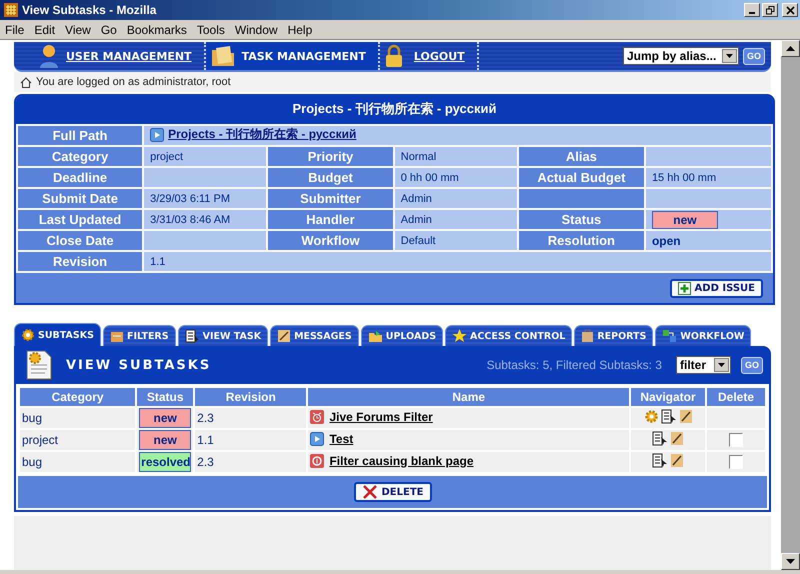 The height and width of the screenshot is (574, 800). What do you see at coordinates (394, 110) in the screenshot?
I see `project-title: Projects - 刊行物所在索 - русский` at bounding box center [394, 110].